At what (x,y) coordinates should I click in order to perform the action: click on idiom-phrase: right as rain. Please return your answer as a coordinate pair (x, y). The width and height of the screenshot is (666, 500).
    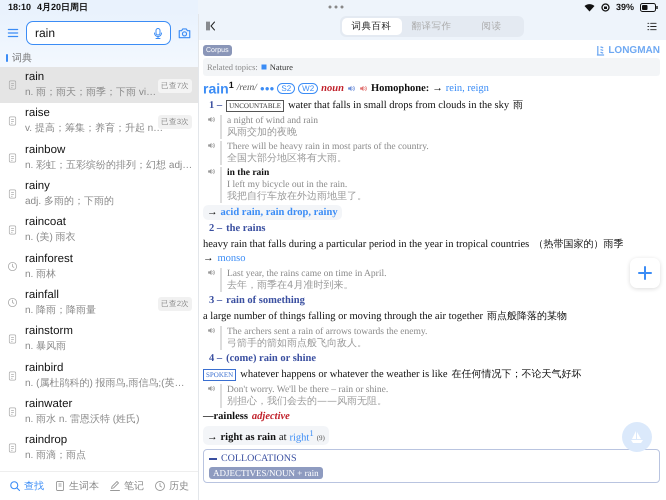
    Looking at the image, I should click on (248, 438).